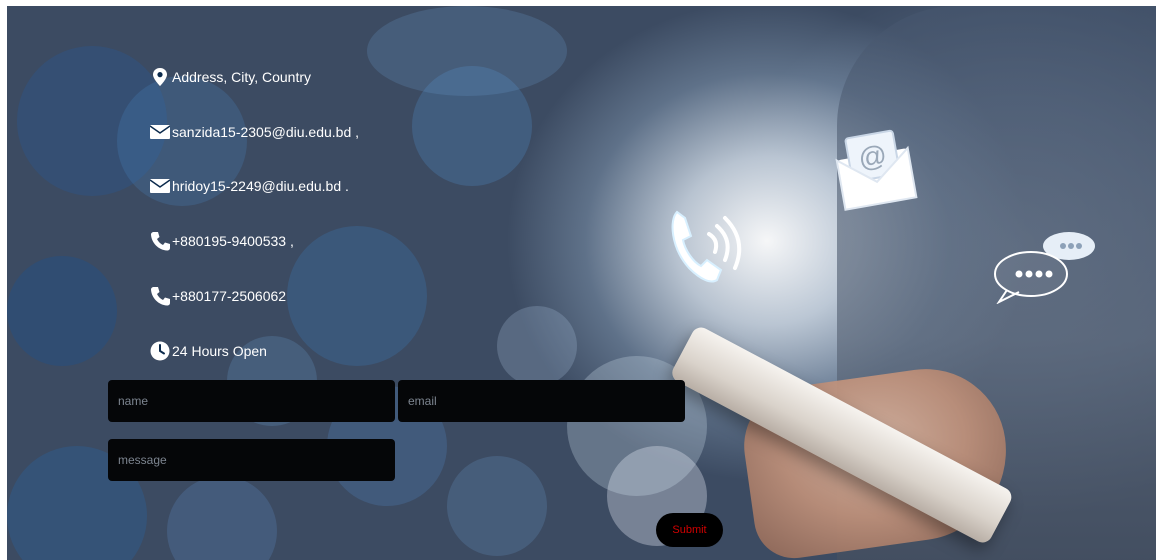 The width and height of the screenshot is (1156, 560). What do you see at coordinates (233, 241) in the screenshot?
I see `phone-text: +880195-9400533 ,` at bounding box center [233, 241].